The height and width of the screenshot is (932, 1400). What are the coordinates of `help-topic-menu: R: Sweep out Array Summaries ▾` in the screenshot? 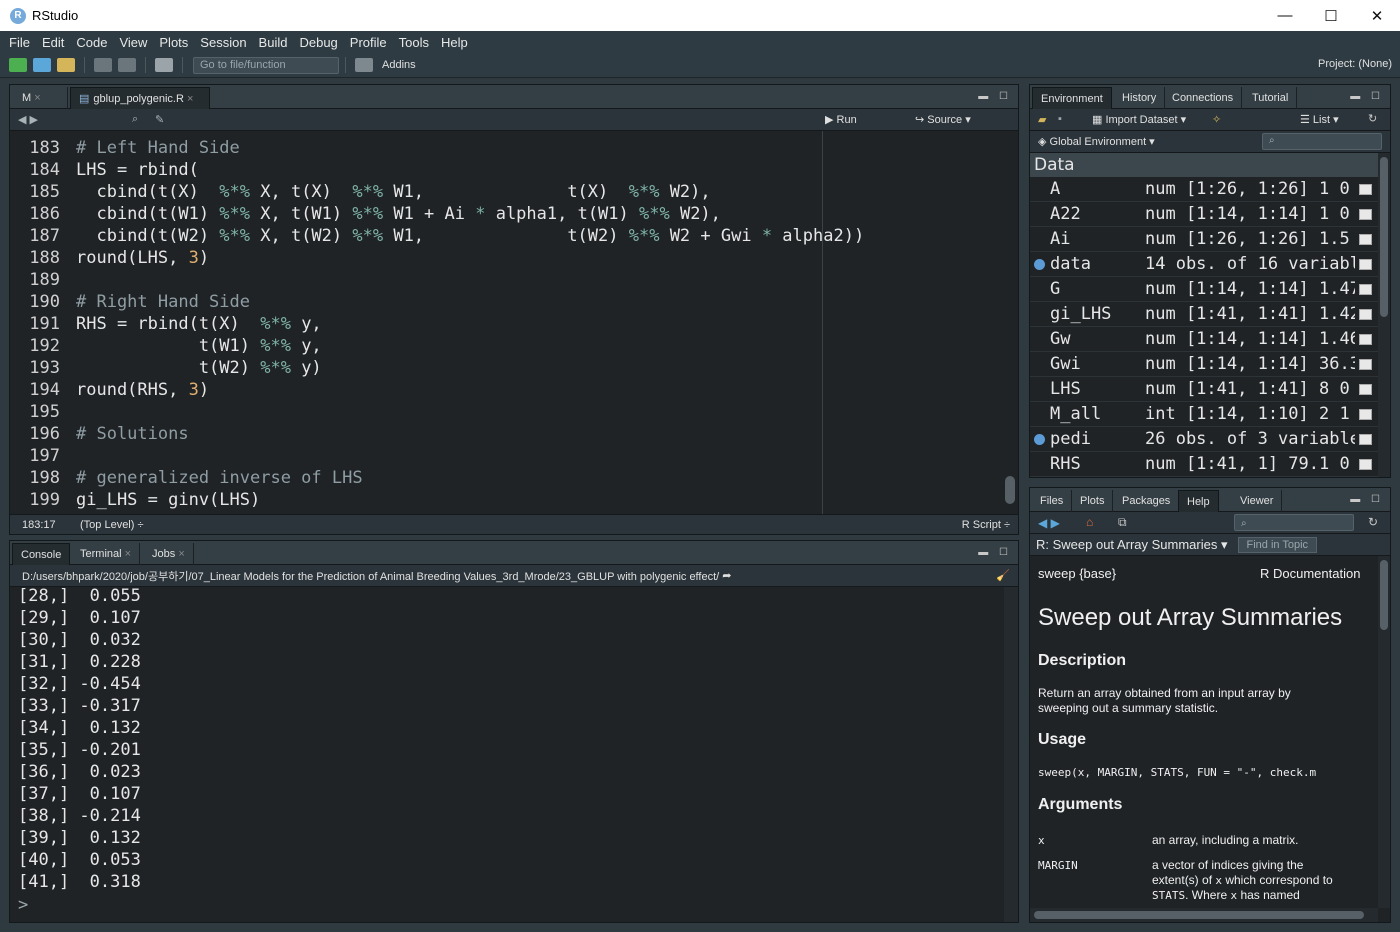 It's located at (1132, 545).